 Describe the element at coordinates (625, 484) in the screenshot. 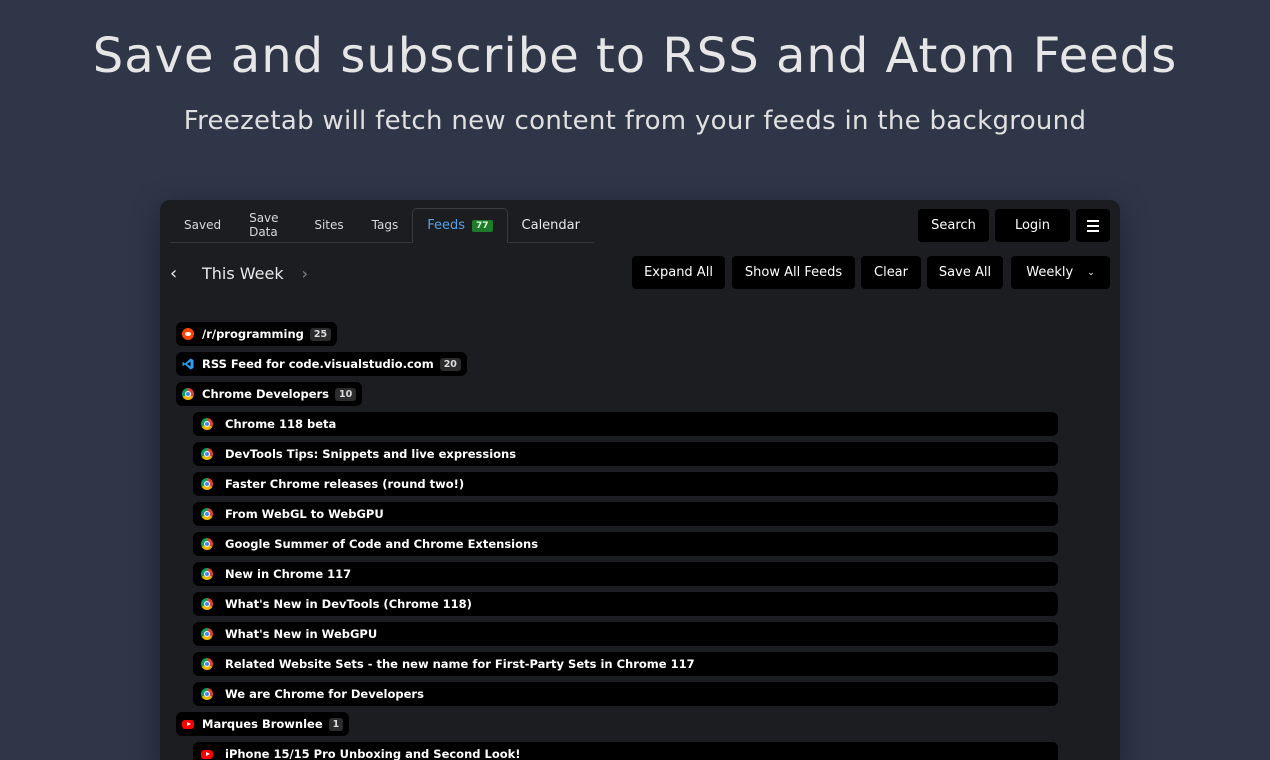

I see `feed-item: Faster Chrome releases (round two!)` at that location.